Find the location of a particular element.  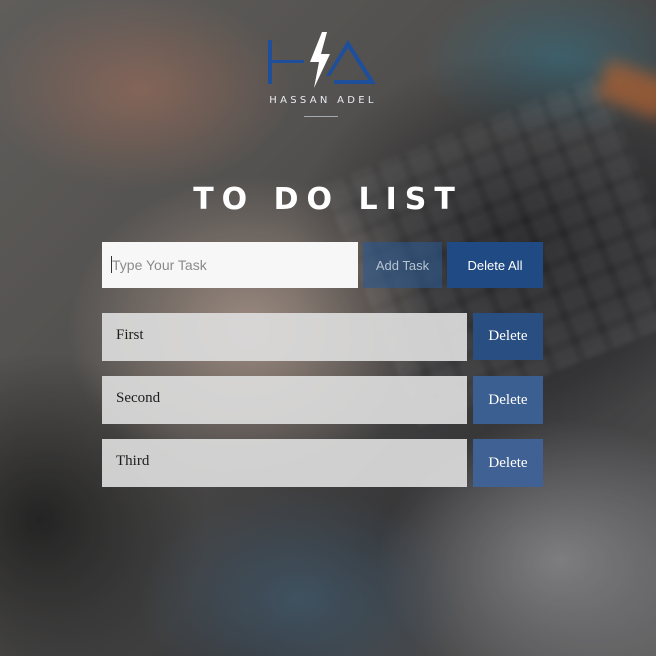

task-text: Second is located at coordinates (284, 400).